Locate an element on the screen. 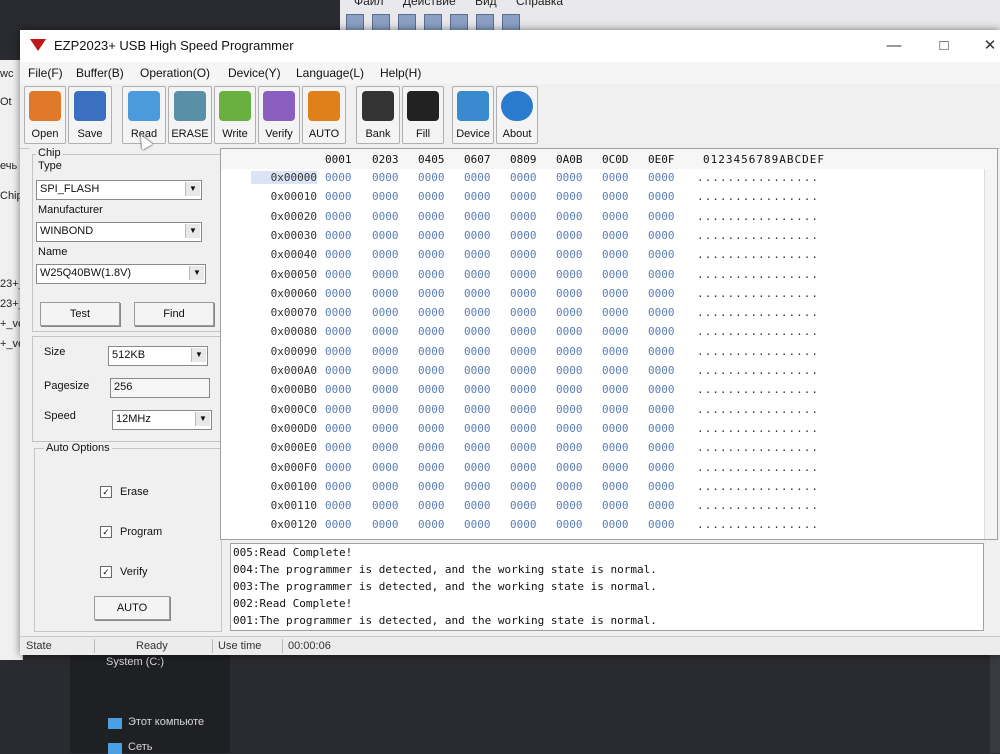 This screenshot has width=1000, height=754. type-select: SPI_FLASH ▼ is located at coordinates (119, 190).